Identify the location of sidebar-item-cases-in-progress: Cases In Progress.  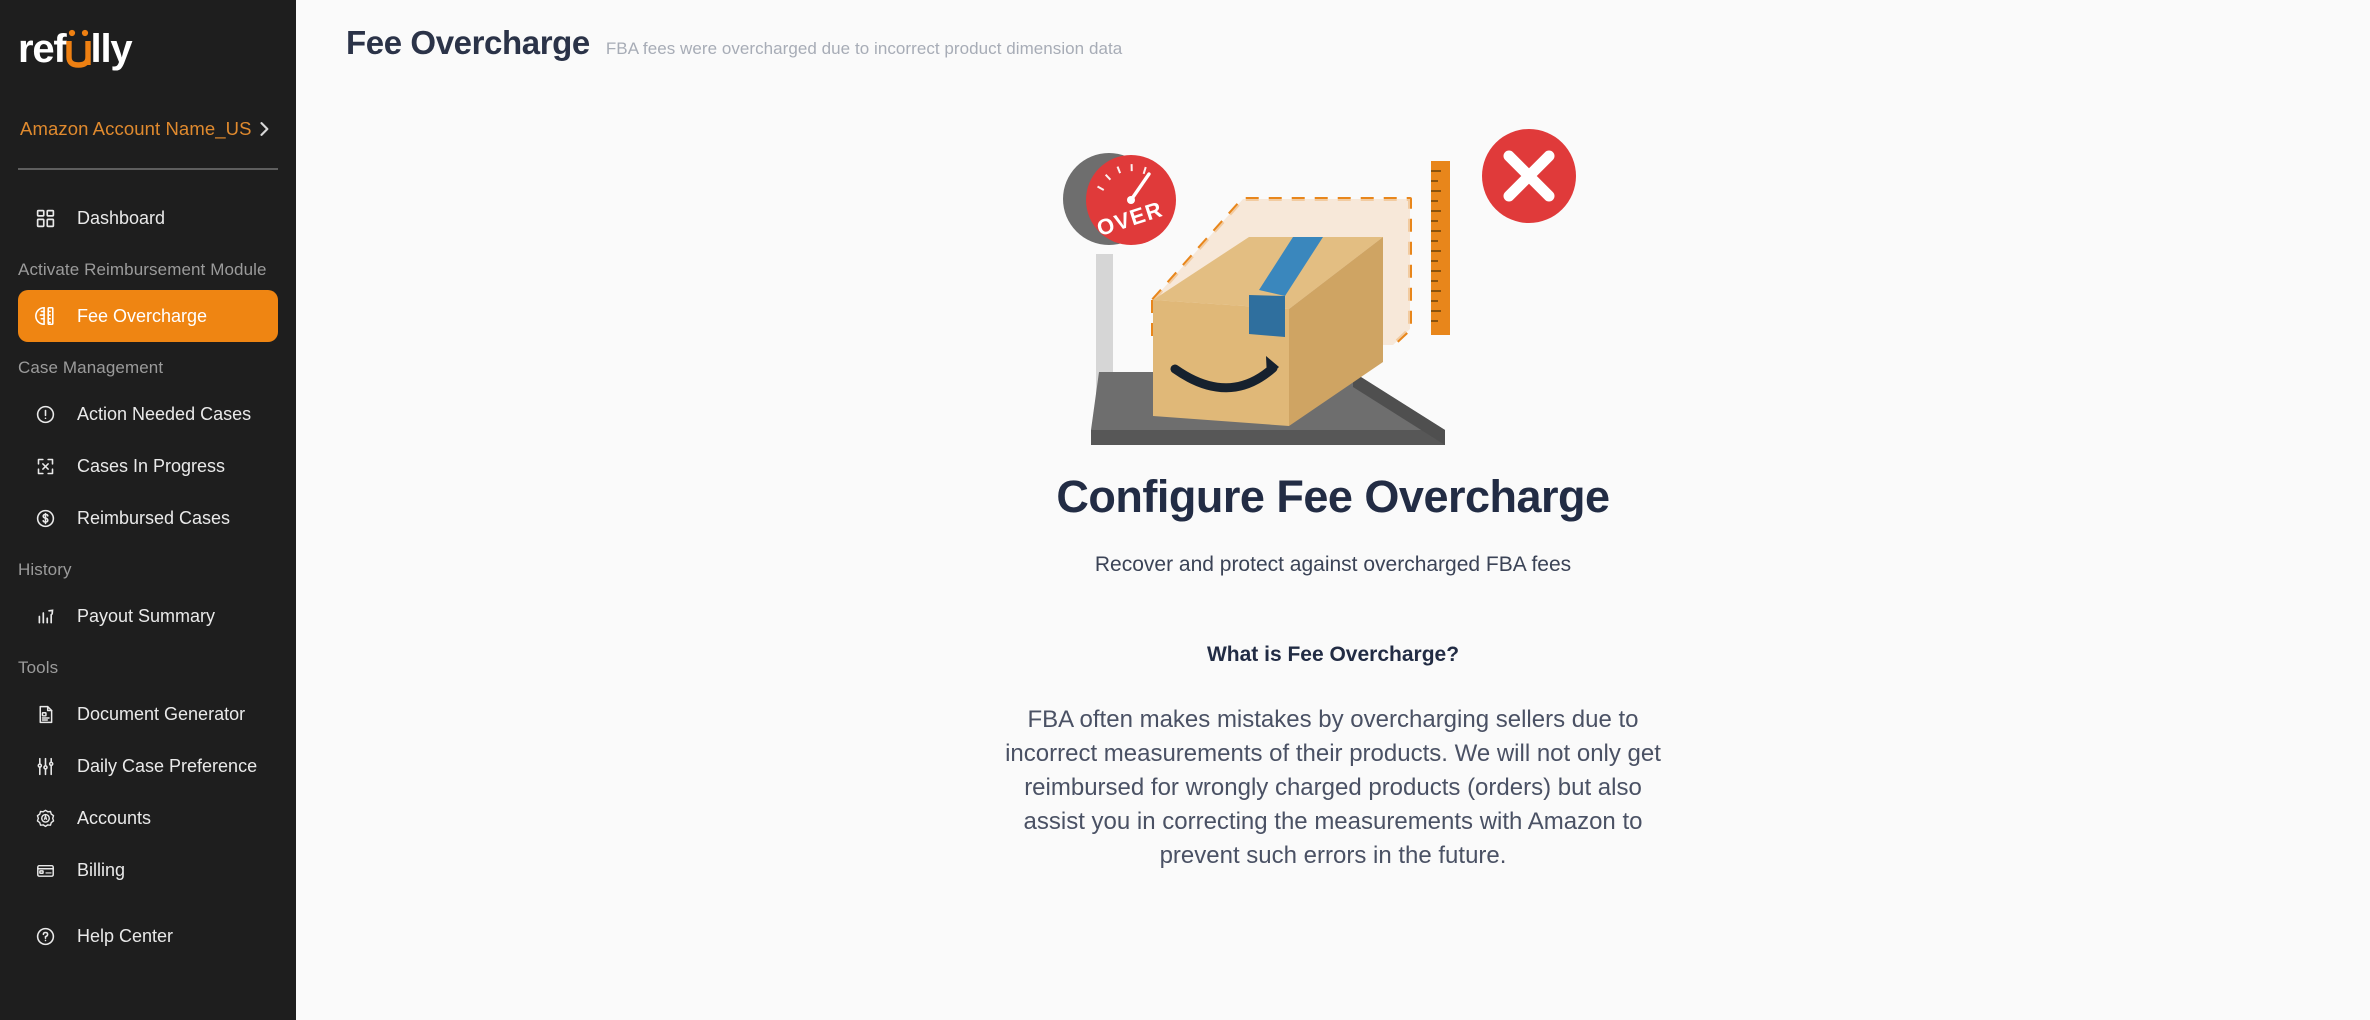
(148, 466).